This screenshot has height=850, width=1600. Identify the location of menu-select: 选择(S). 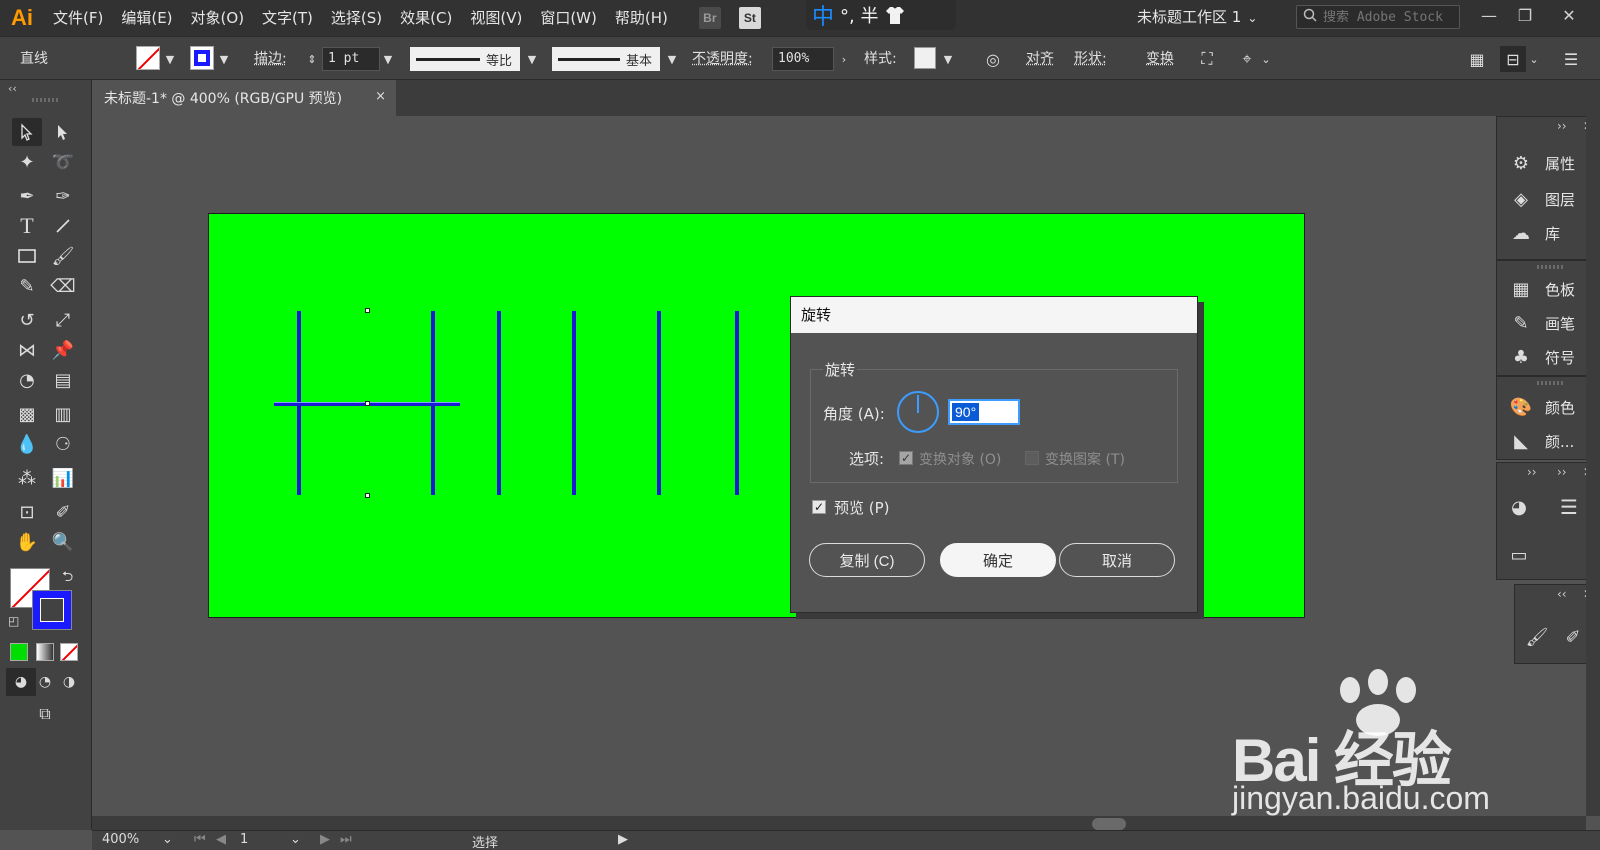
(356, 18).